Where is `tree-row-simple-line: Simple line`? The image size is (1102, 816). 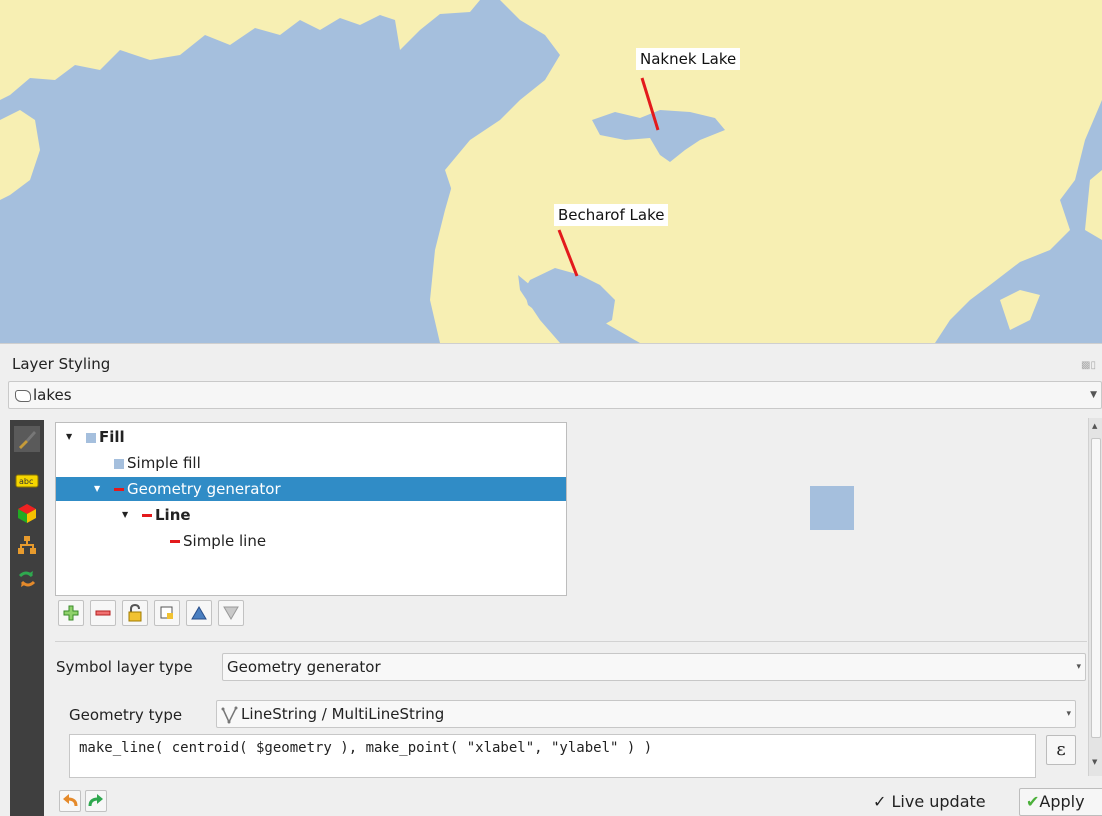
tree-row-simple-line: Simple line is located at coordinates (311, 541).